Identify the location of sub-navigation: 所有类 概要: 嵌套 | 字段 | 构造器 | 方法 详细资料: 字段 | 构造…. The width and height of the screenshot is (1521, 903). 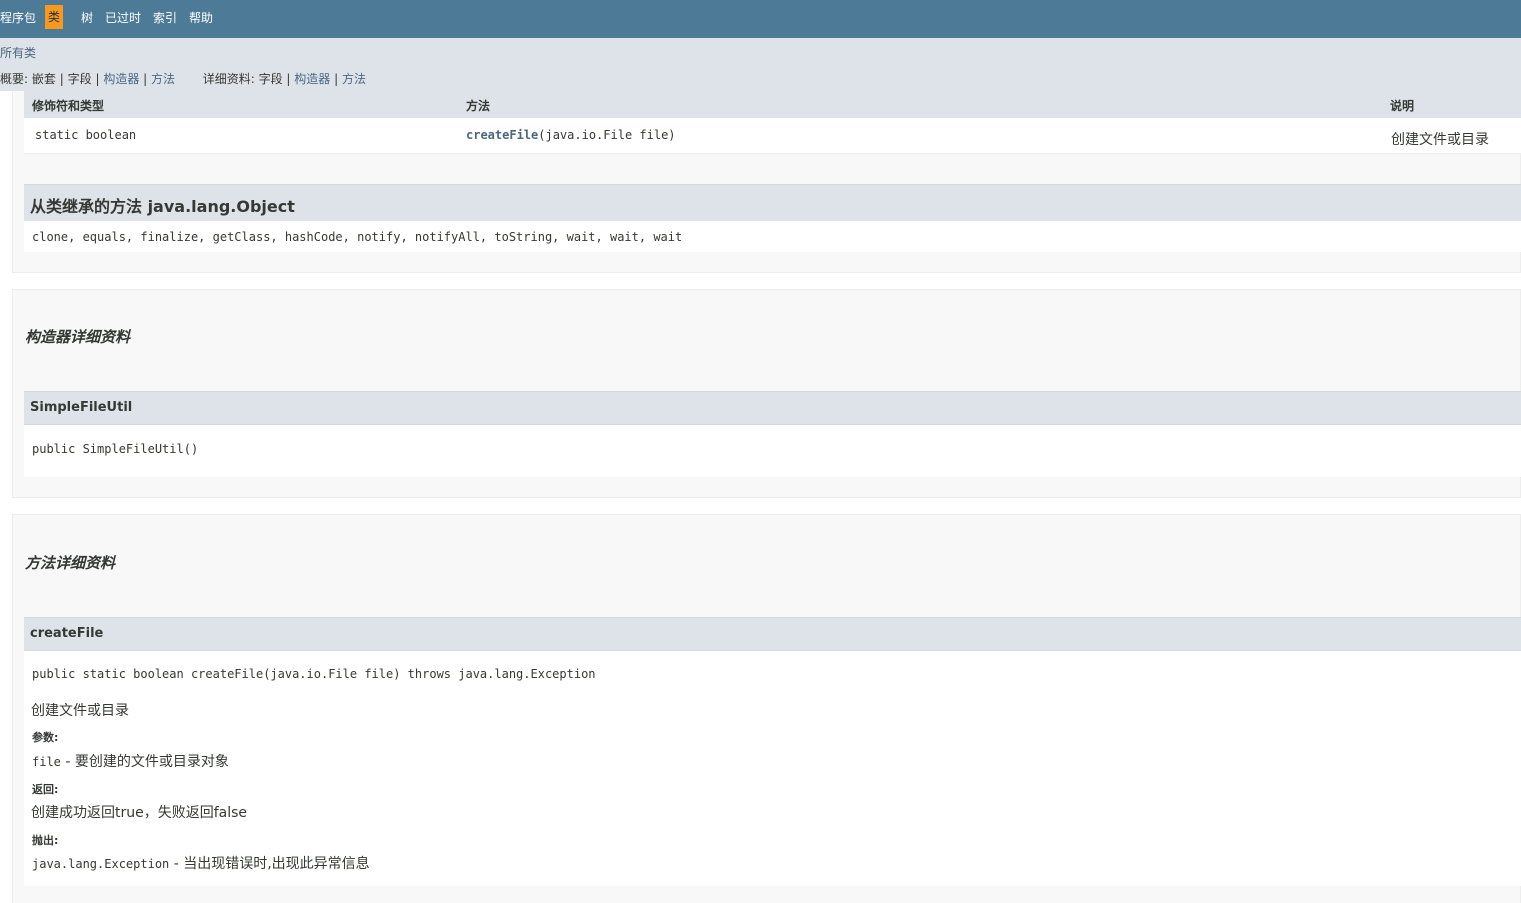
(760, 64).